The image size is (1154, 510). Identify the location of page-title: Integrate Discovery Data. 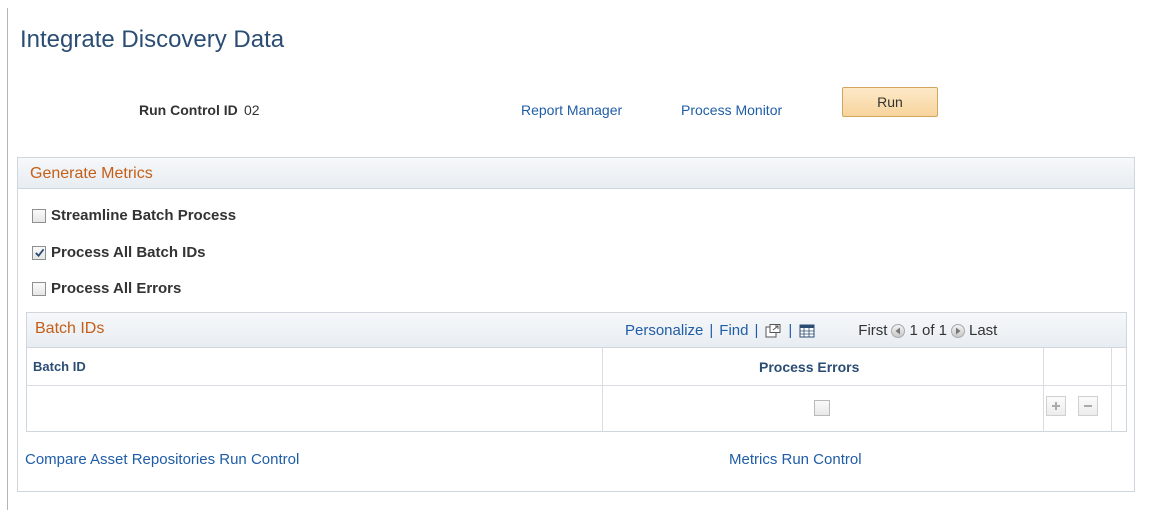
(152, 39).